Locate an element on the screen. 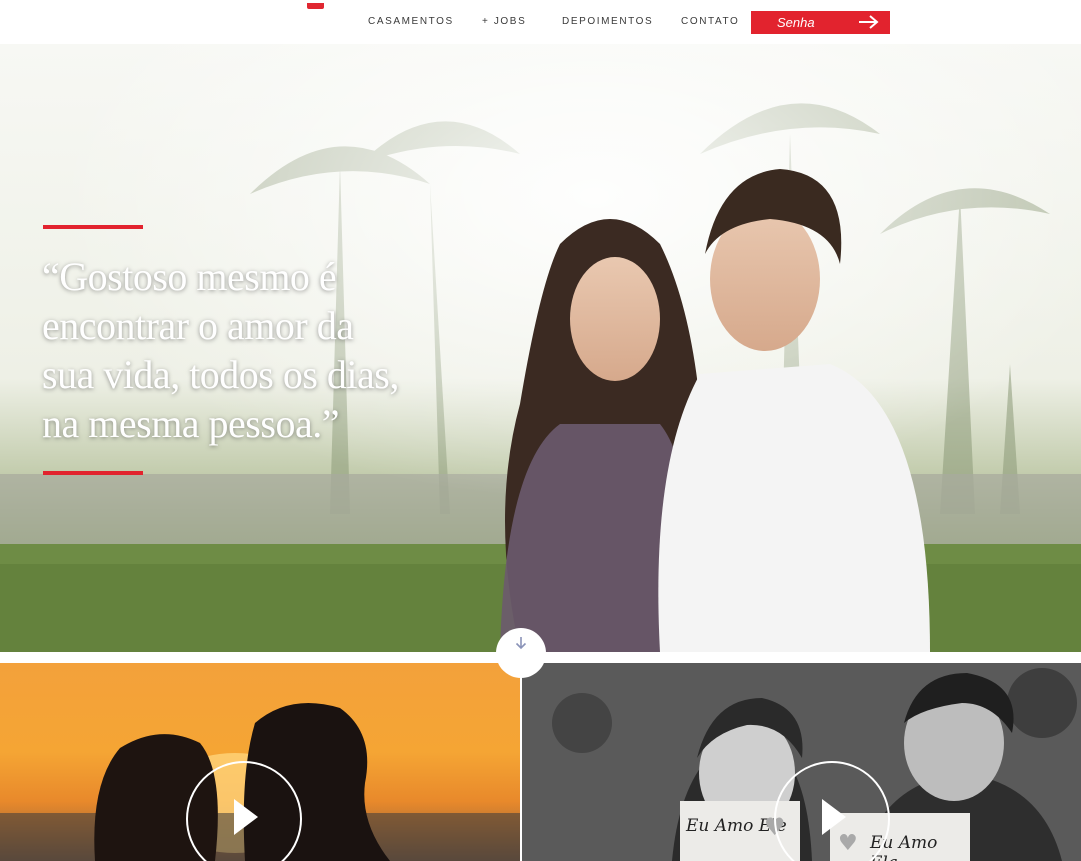 The image size is (1081, 861). login-button-label: Senha is located at coordinates (796, 22).